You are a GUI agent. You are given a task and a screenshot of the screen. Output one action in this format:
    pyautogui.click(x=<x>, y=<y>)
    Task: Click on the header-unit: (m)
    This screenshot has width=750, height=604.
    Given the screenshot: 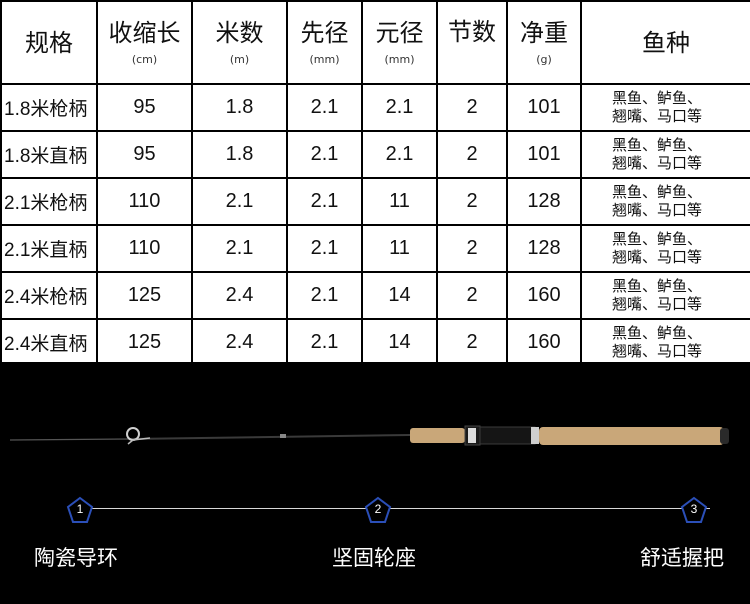 What is the action you would take?
    pyautogui.click(x=239, y=59)
    